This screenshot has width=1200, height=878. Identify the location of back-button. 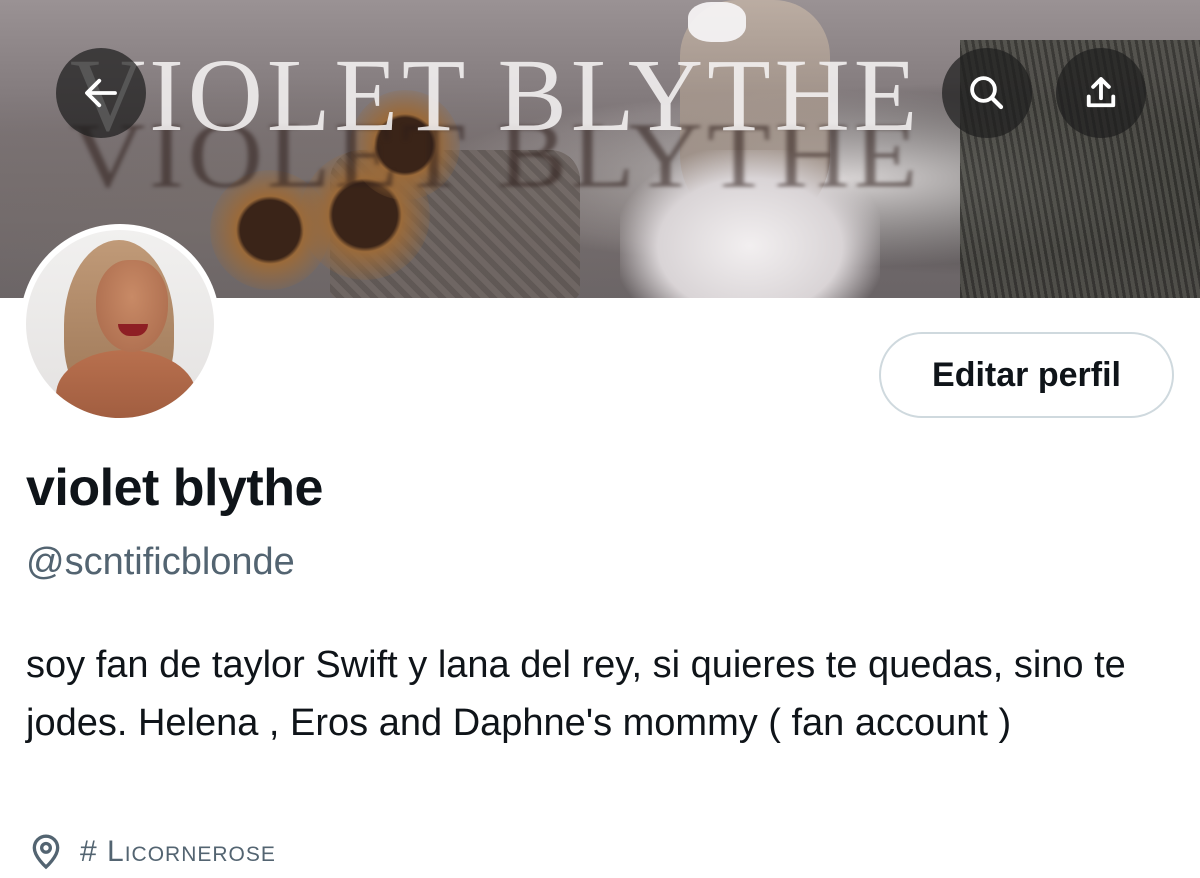
(101, 93).